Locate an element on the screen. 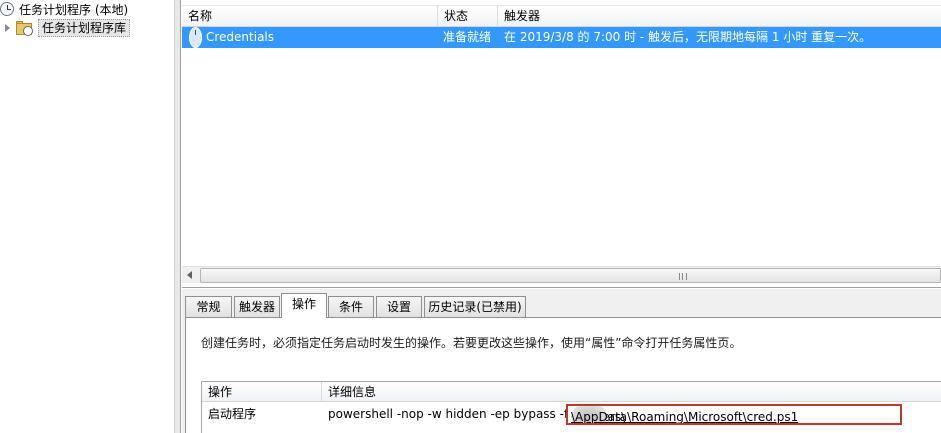 The width and height of the screenshot is (941, 433). grip-icon is located at coordinates (683, 276).